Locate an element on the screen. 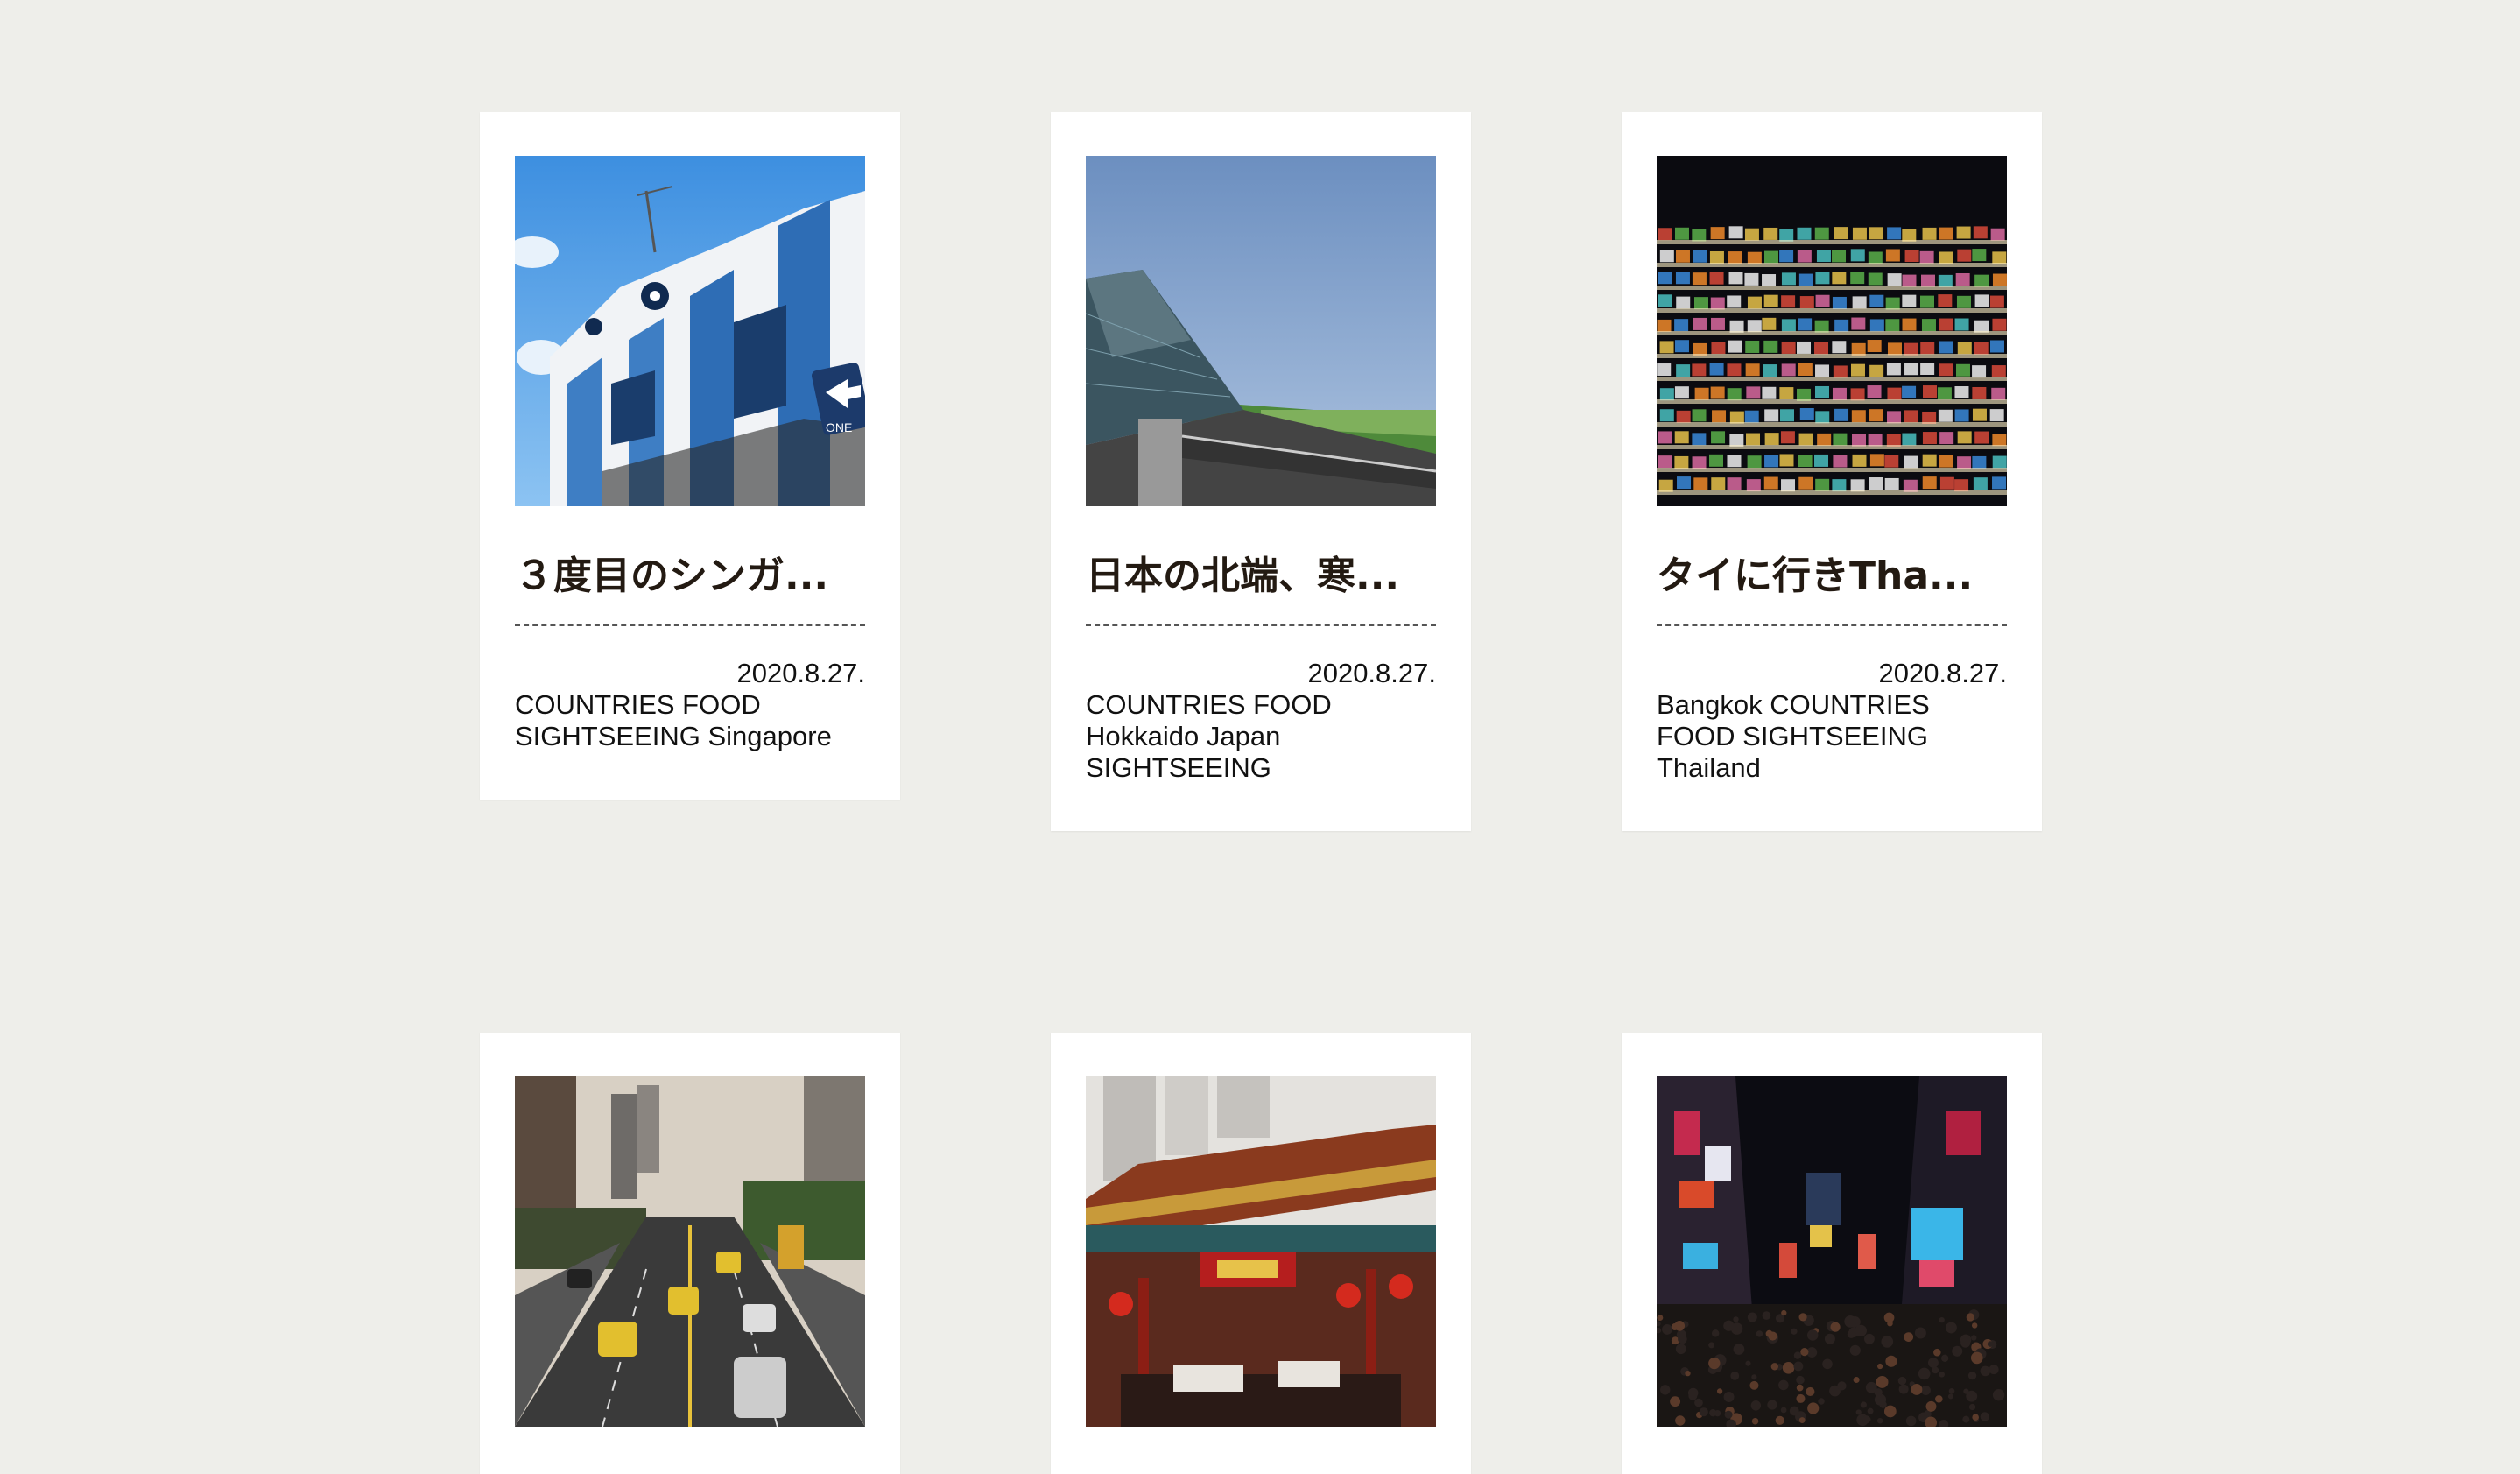  sign-text: ONE is located at coordinates (839, 427).